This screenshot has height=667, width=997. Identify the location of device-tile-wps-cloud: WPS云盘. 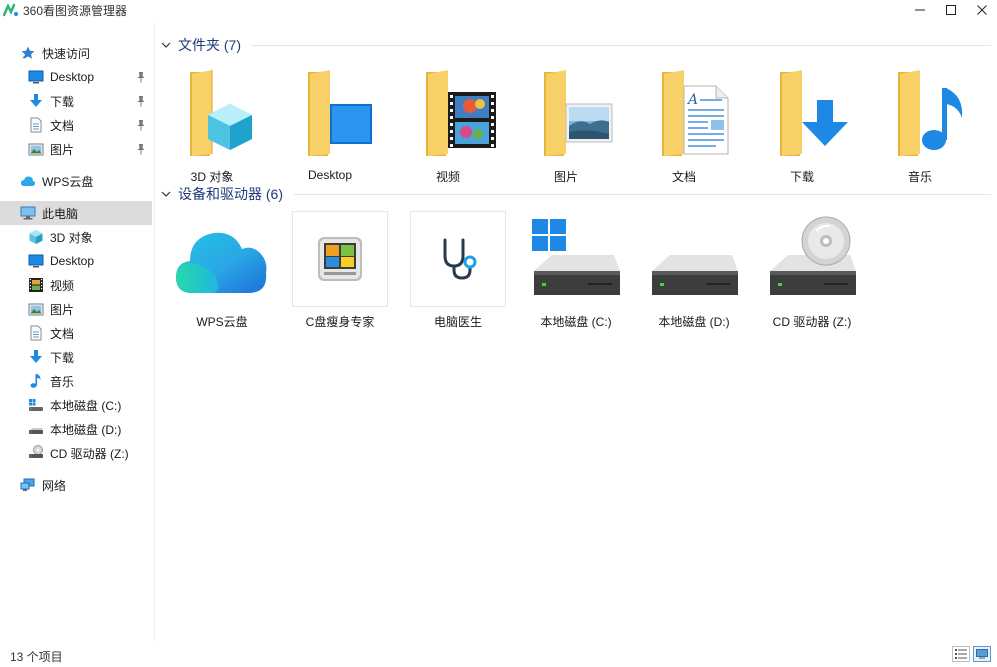
(222, 270).